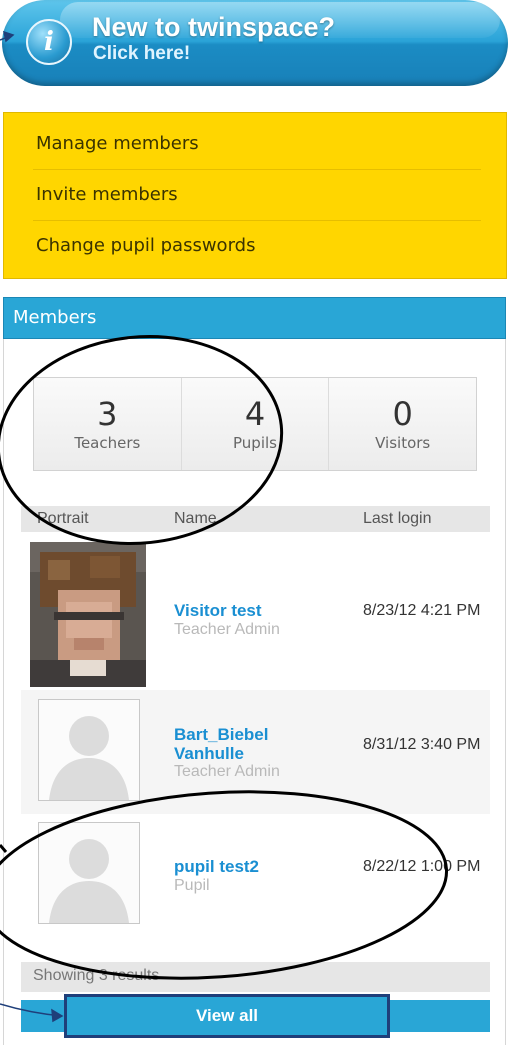  I want to click on stat-pupils: 4 Pupils, so click(255, 424).